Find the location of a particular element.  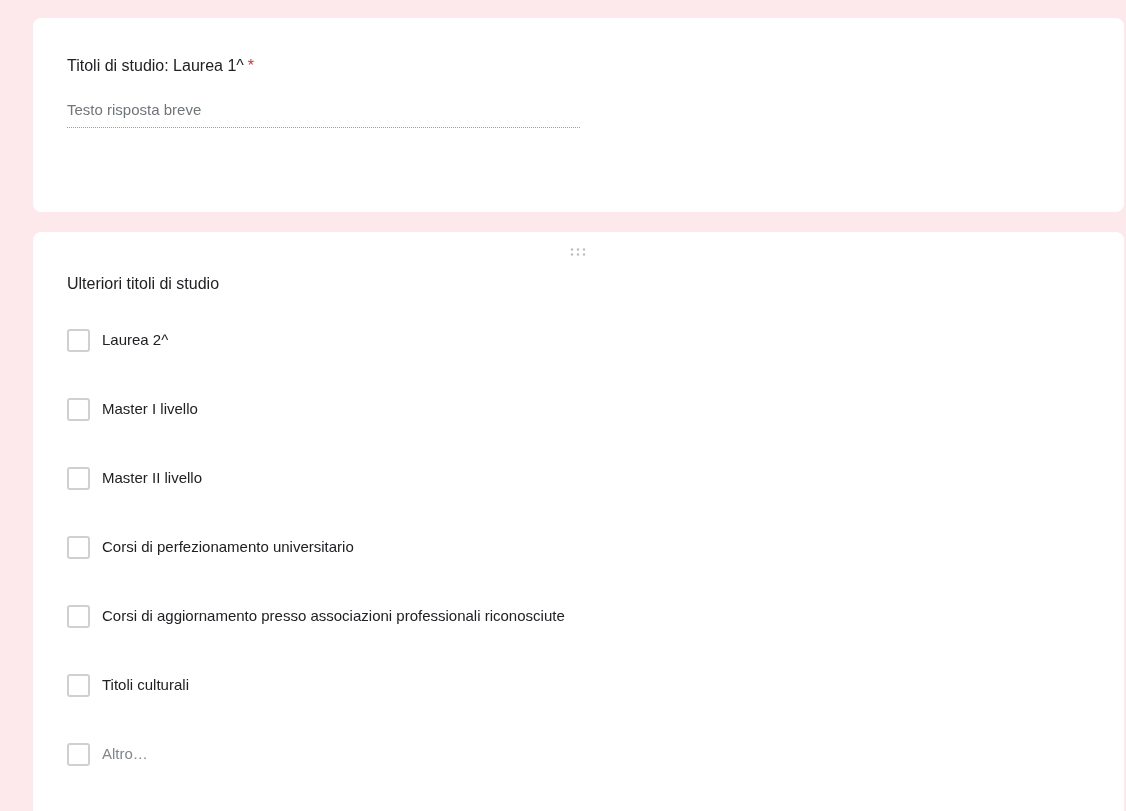

option-label: Corsi di aggiornamento presso associazioni professionali riconosciute is located at coordinates (333, 616).